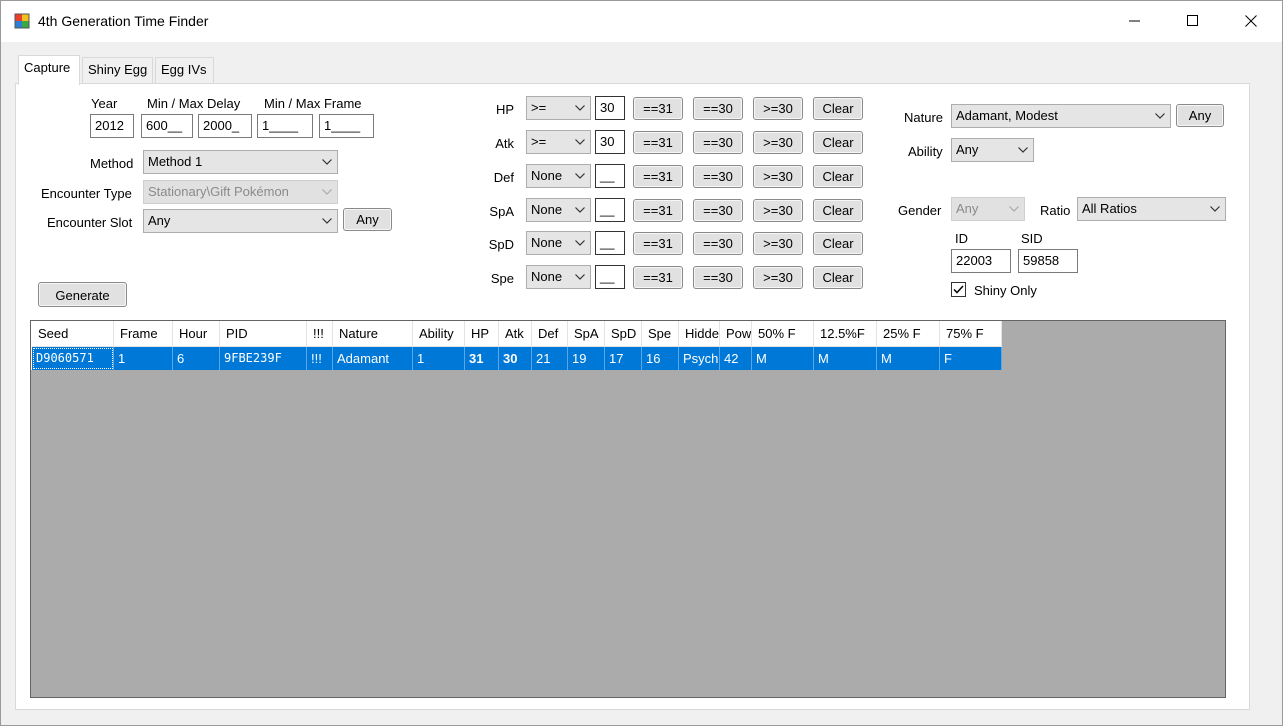 Image resolution: width=1283 pixels, height=726 pixels. What do you see at coordinates (658, 210) in the screenshot?
I see `iv-eq31-button-spa: ==31` at bounding box center [658, 210].